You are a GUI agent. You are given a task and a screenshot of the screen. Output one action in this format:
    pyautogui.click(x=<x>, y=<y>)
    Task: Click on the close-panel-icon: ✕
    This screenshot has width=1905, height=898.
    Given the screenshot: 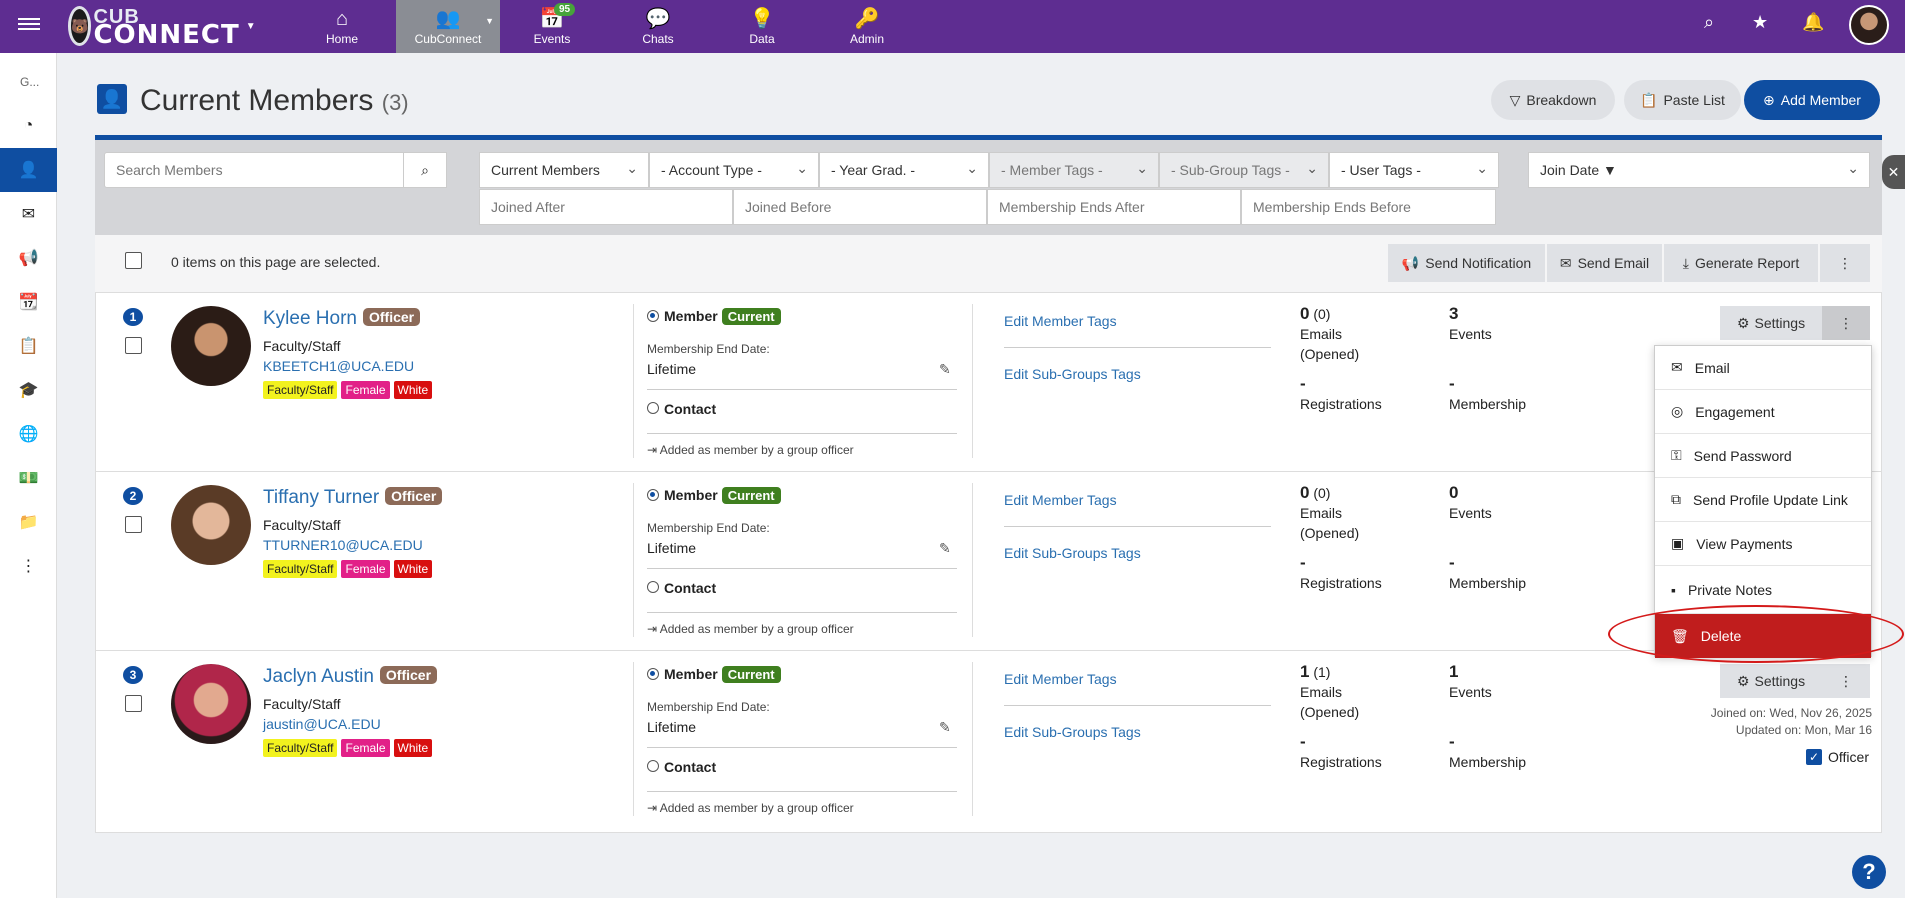 What is the action you would take?
    pyautogui.click(x=1893, y=172)
    